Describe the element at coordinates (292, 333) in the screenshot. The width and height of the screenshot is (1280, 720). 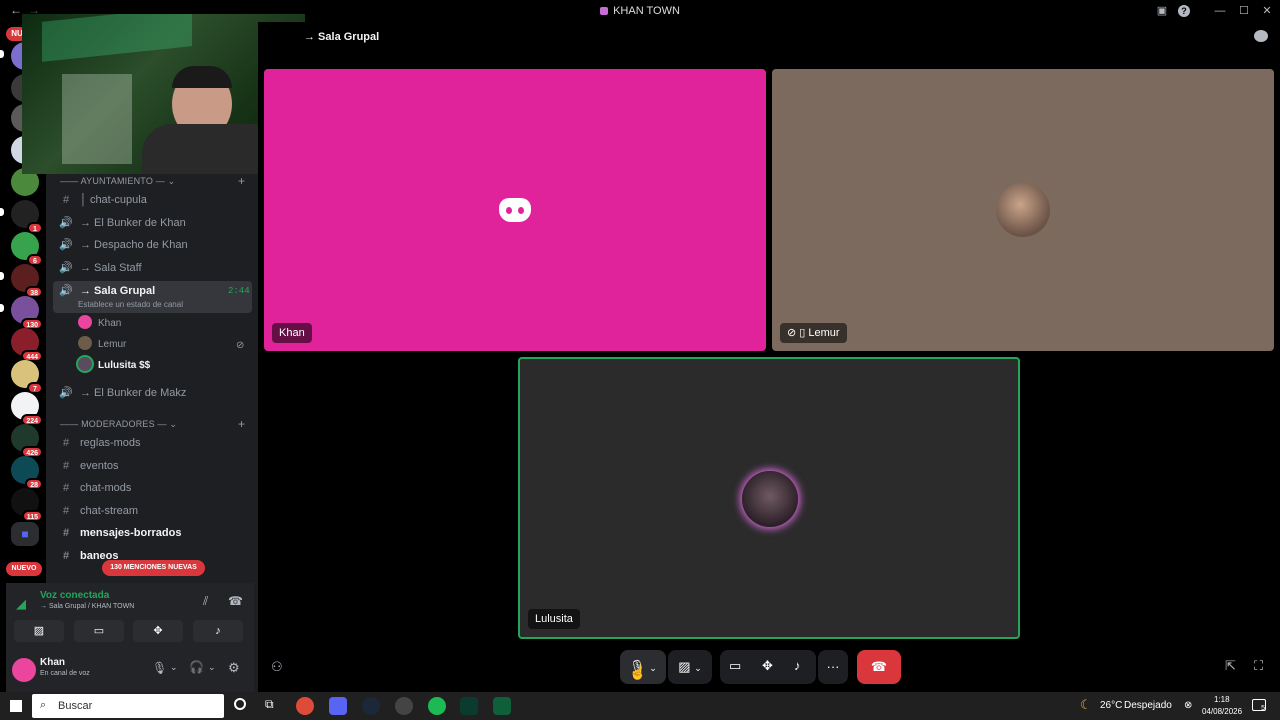
I see `tile-name-label: Khan` at that location.